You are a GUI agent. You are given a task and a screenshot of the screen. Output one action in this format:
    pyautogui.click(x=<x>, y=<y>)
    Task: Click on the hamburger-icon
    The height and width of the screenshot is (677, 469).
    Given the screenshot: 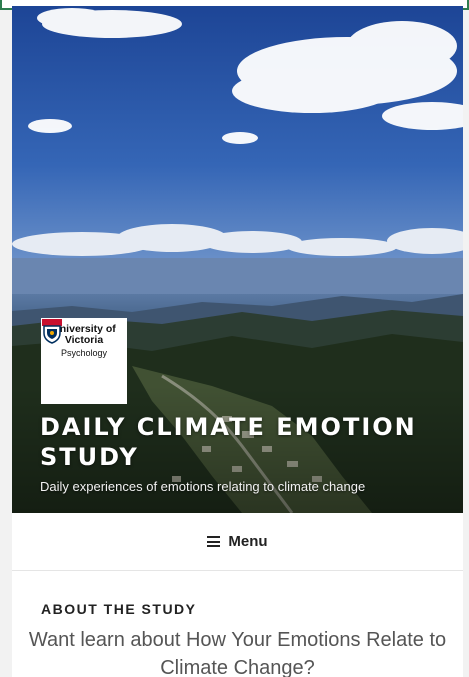 What is the action you would take?
    pyautogui.click(x=214, y=541)
    